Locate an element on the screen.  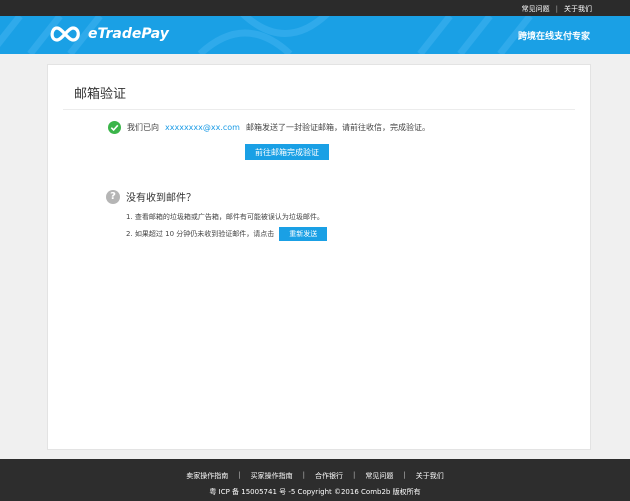
tip-resend: 2. 如果超过 10 分钟仍未收到验证邮件，请点击 重新发送 is located at coordinates (227, 234).